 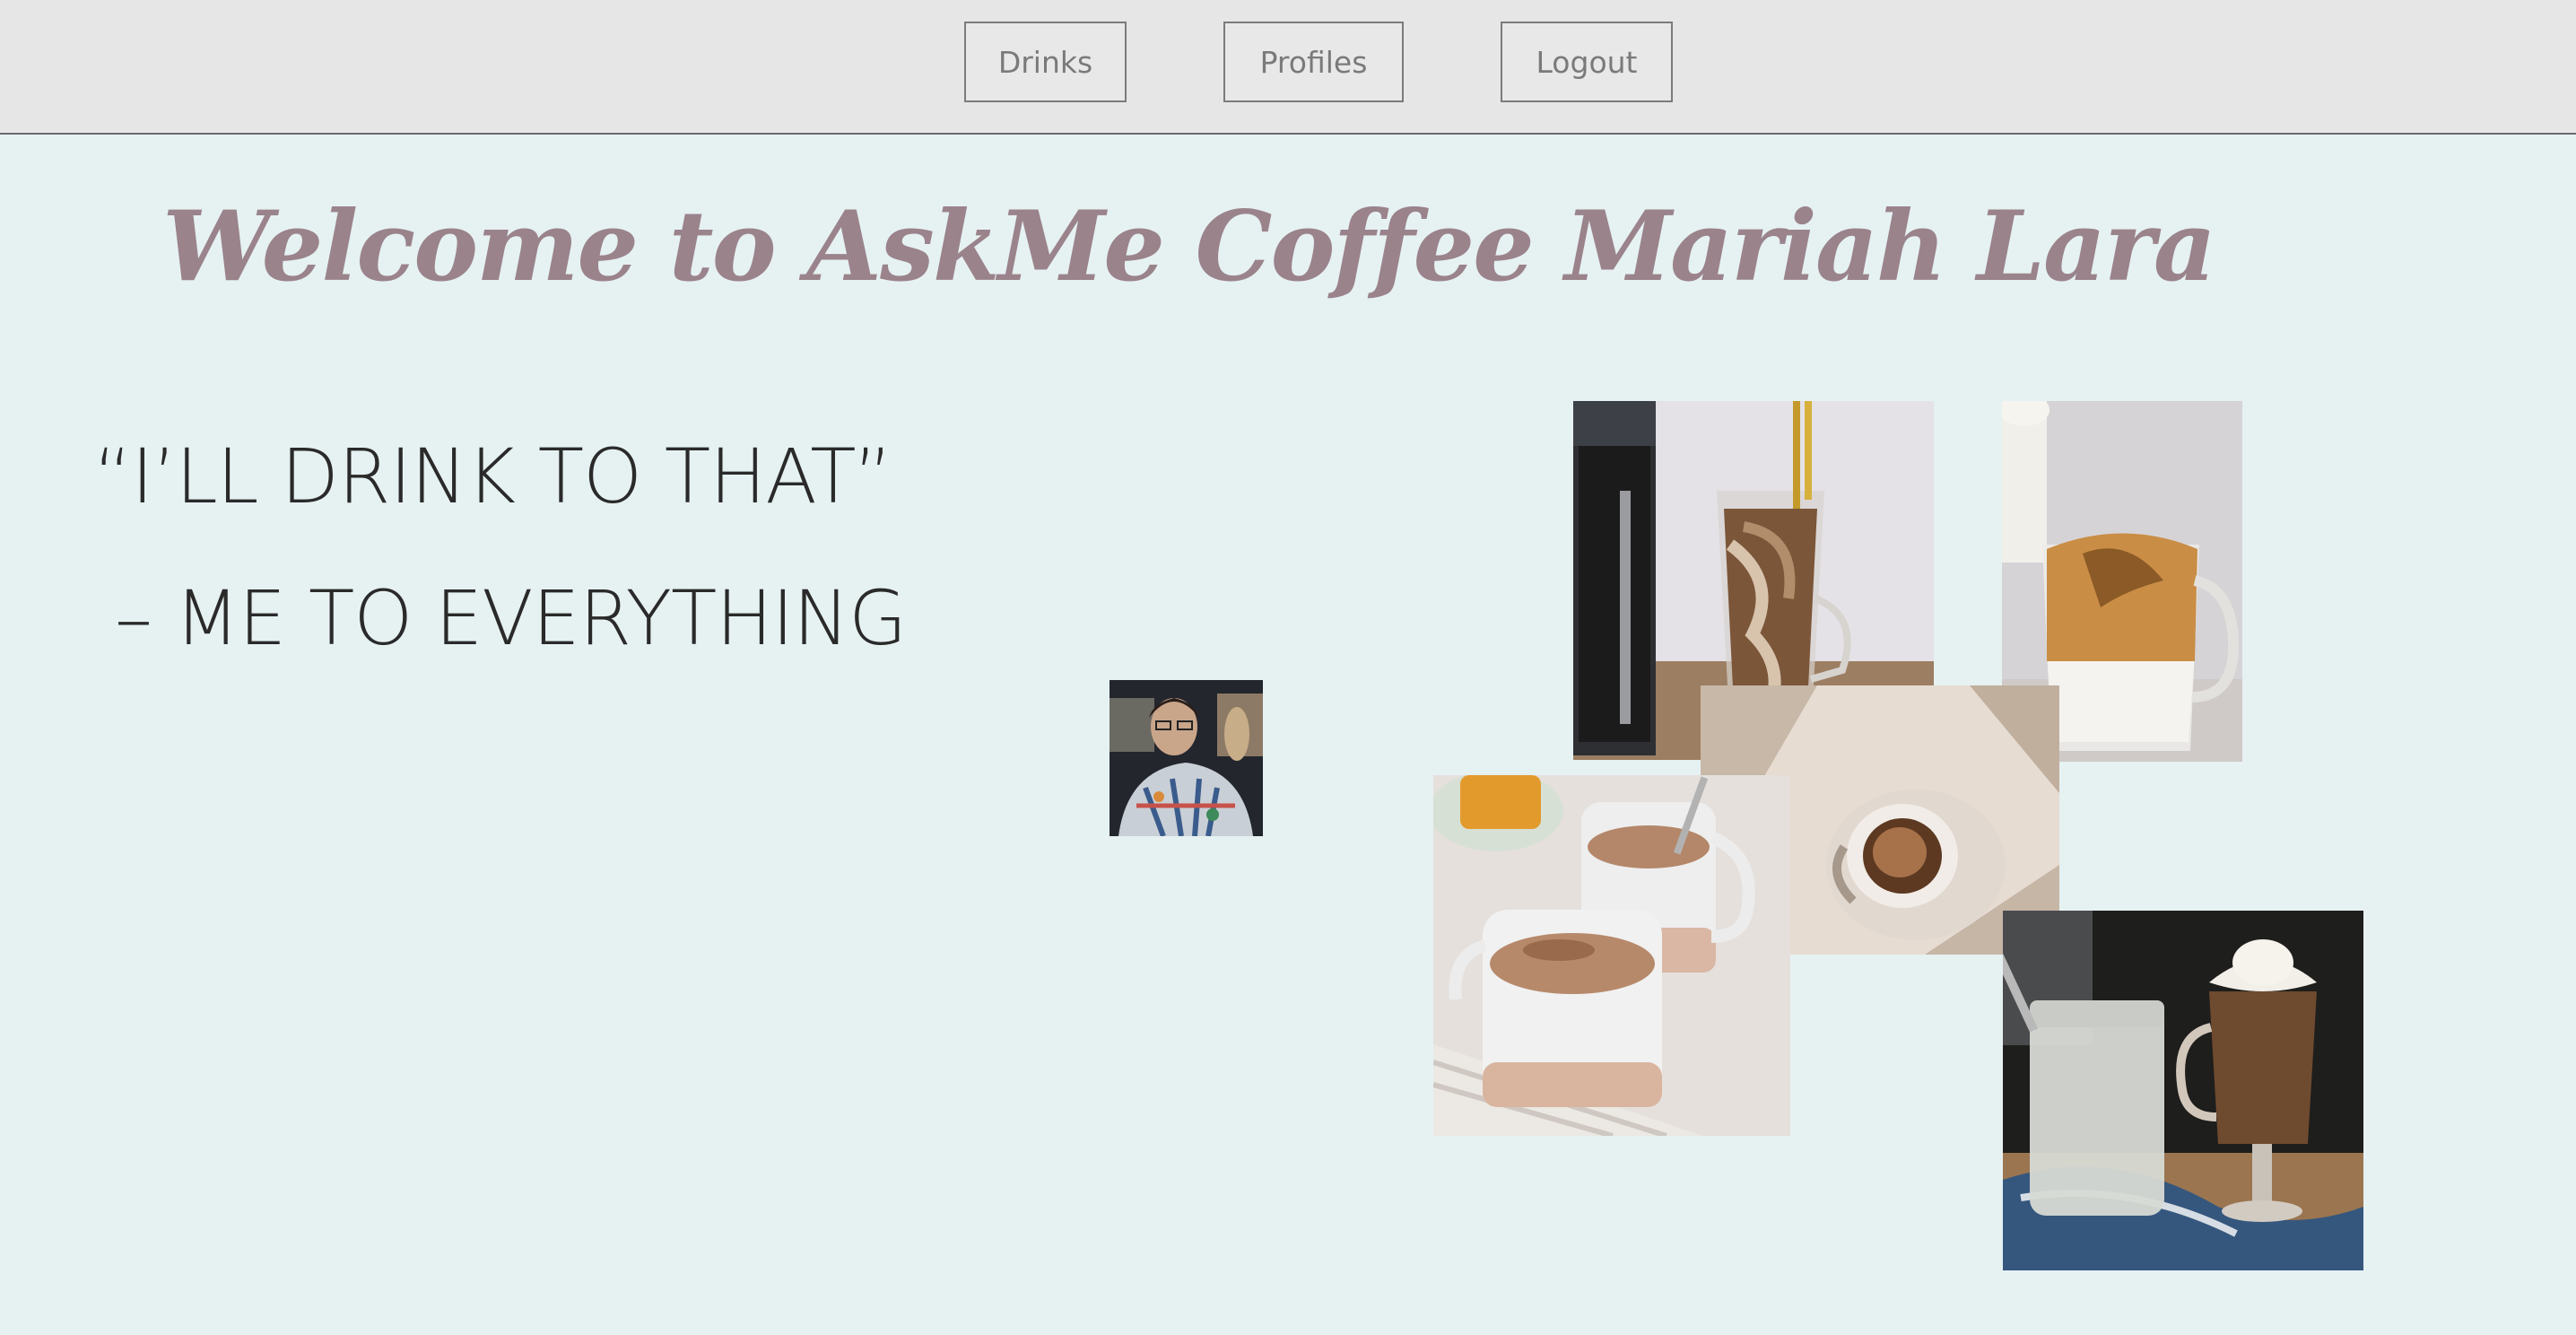 I want to click on milk-tea-mugs-photo, so click(x=1611, y=955).